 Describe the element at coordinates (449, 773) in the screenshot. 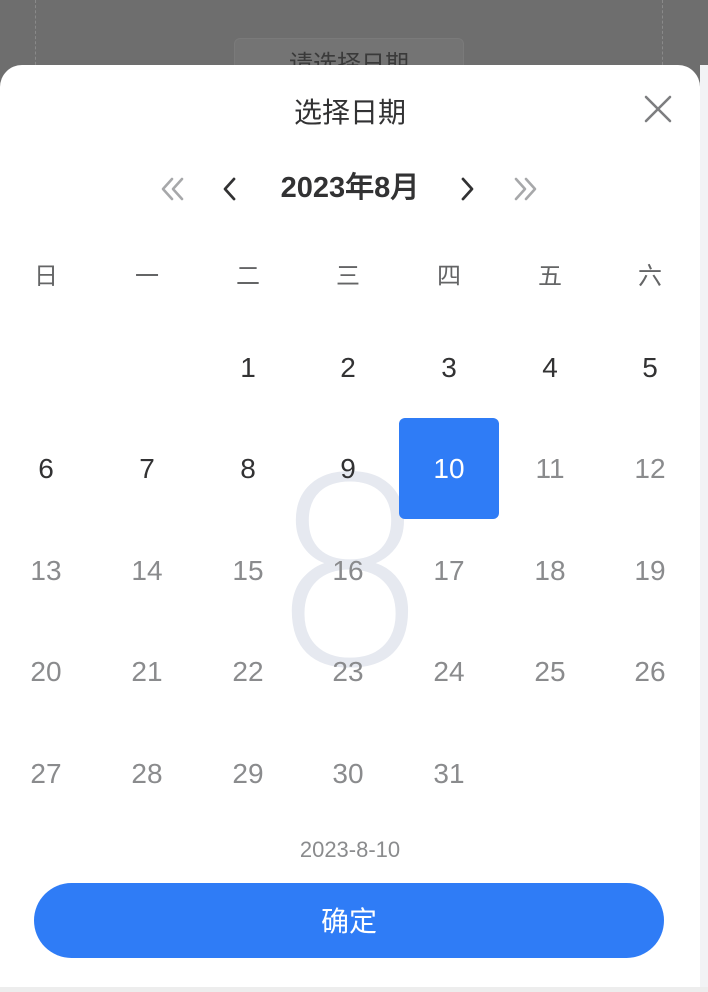

I see `calendar-day-disabled: 31` at that location.